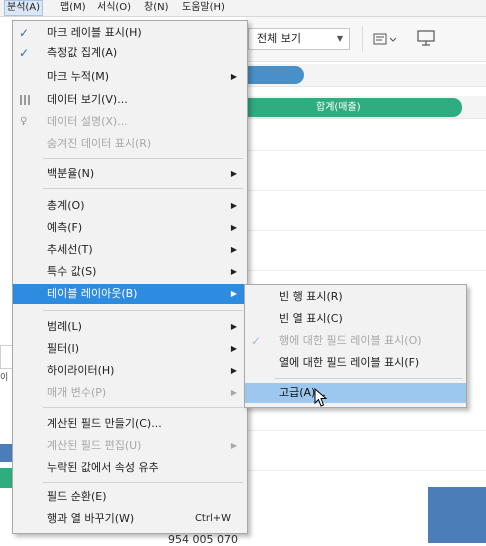  What do you see at coordinates (321, 397) in the screenshot?
I see `mouse-pointer-icon` at bounding box center [321, 397].